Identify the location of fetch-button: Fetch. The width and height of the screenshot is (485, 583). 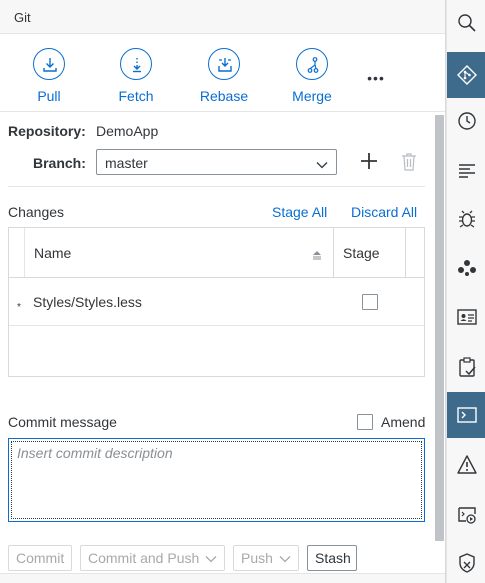
(136, 78).